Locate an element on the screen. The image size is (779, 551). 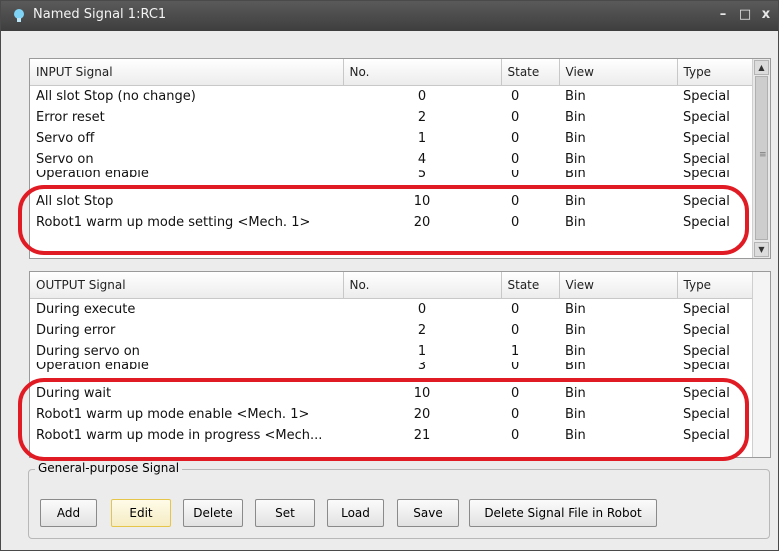
signal-name: Operation enable is located at coordinates (92, 367).